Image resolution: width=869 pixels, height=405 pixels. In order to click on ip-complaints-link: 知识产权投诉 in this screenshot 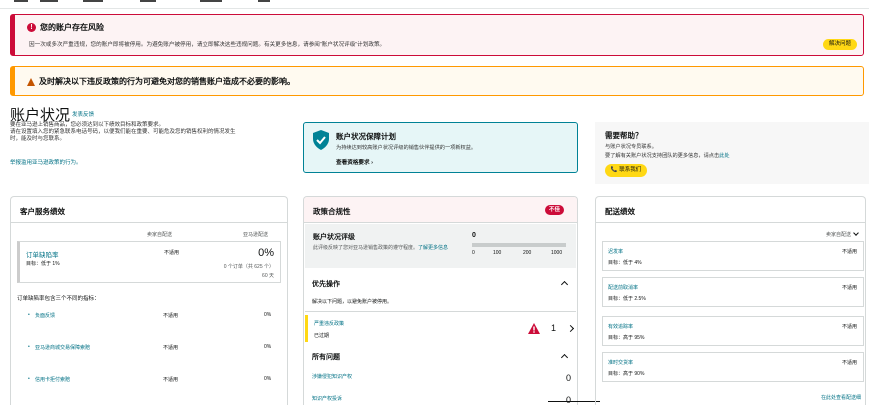, I will do `click(327, 398)`.